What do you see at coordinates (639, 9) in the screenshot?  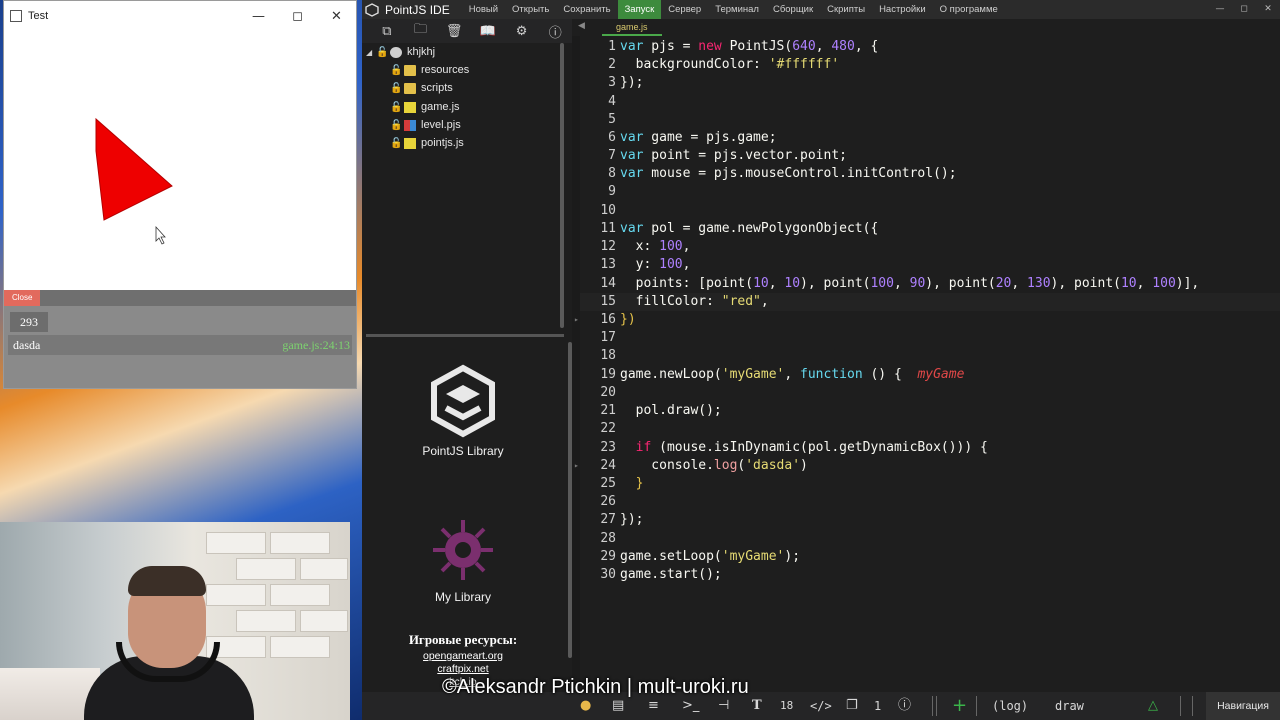 I see `menu-run: Запуск` at bounding box center [639, 9].